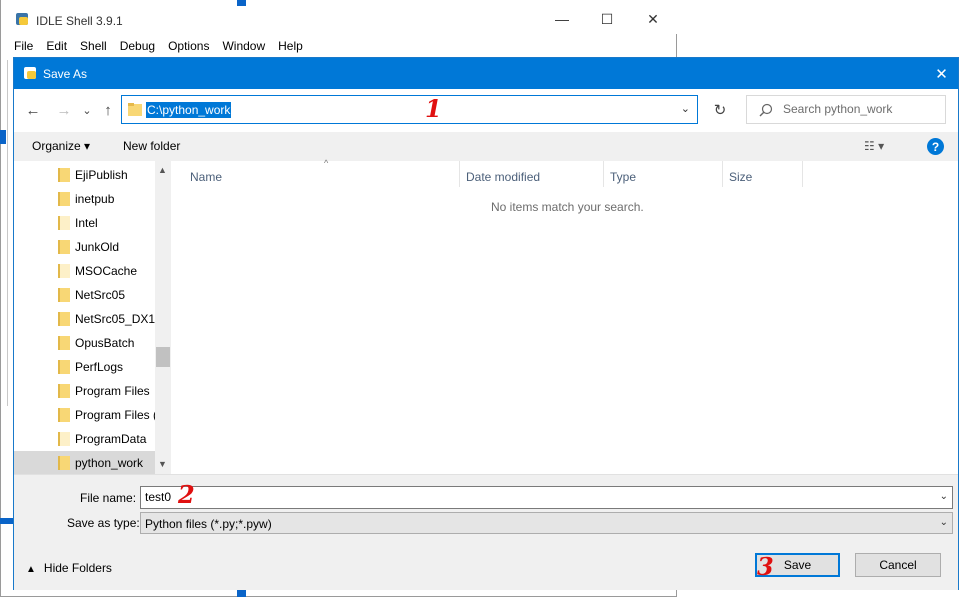 The height and width of the screenshot is (597, 966). What do you see at coordinates (546, 523) in the screenshot?
I see `save-as-type-select: Python files (*.py;*.pyw) ⌄` at bounding box center [546, 523].